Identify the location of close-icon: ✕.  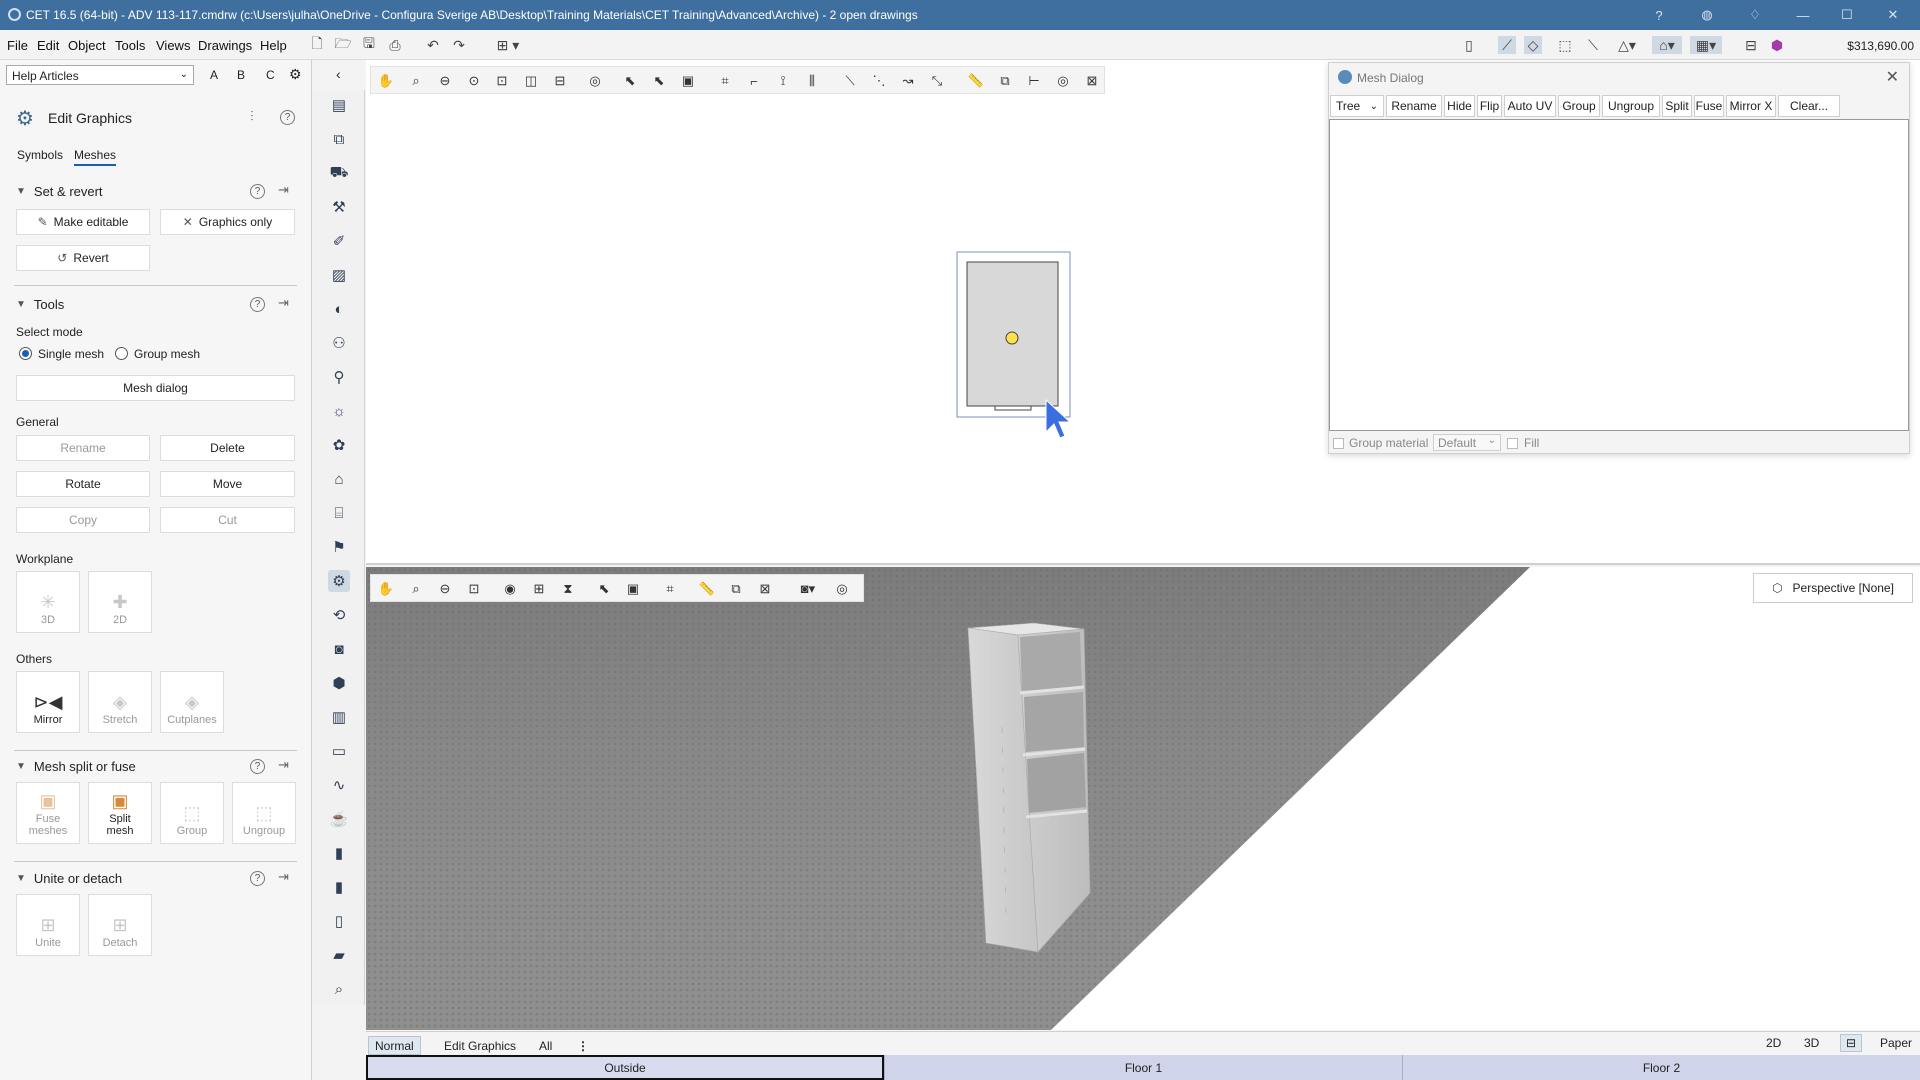
(1893, 15).